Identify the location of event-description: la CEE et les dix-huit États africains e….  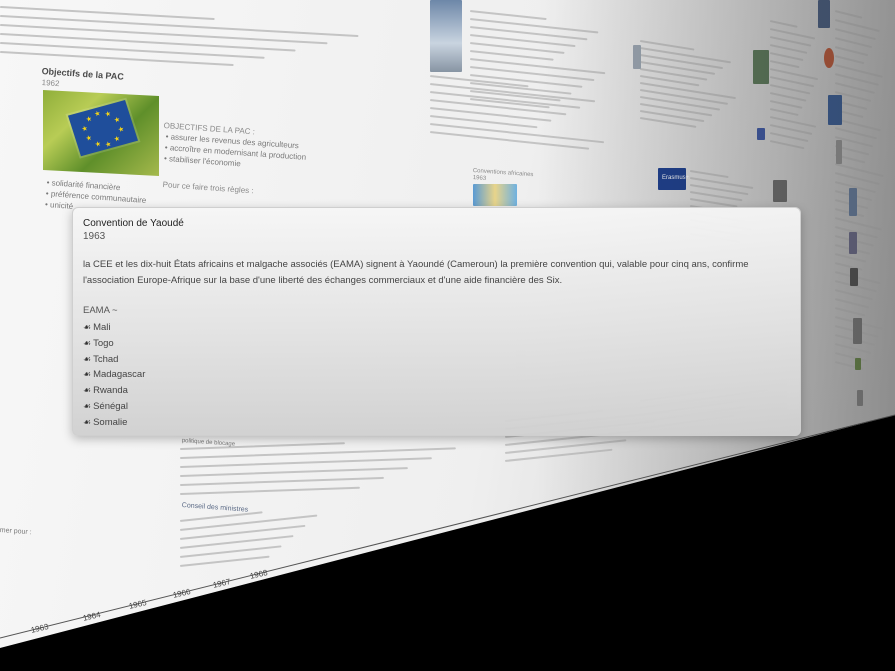
(416, 272).